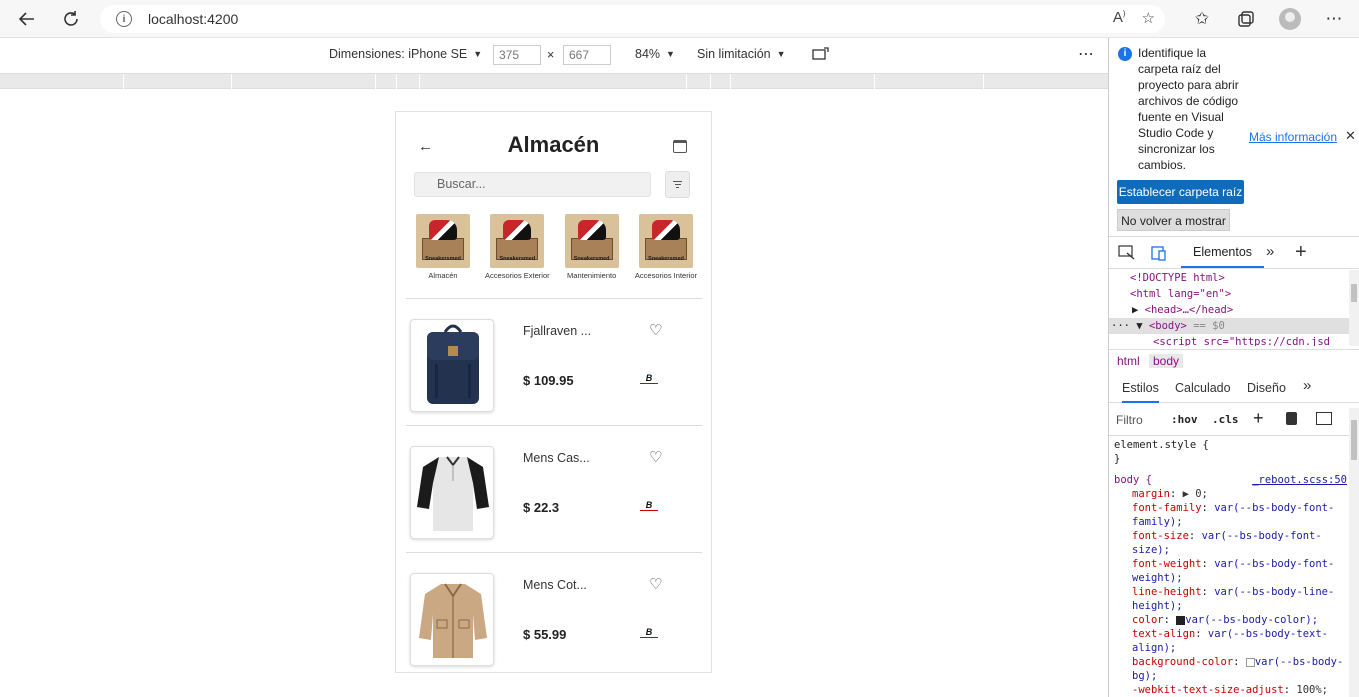 Image resolution: width=1359 pixels, height=697 pixels. Describe the element at coordinates (1138, 310) in the screenshot. I see `expand-arrow-icon: ▶` at that location.